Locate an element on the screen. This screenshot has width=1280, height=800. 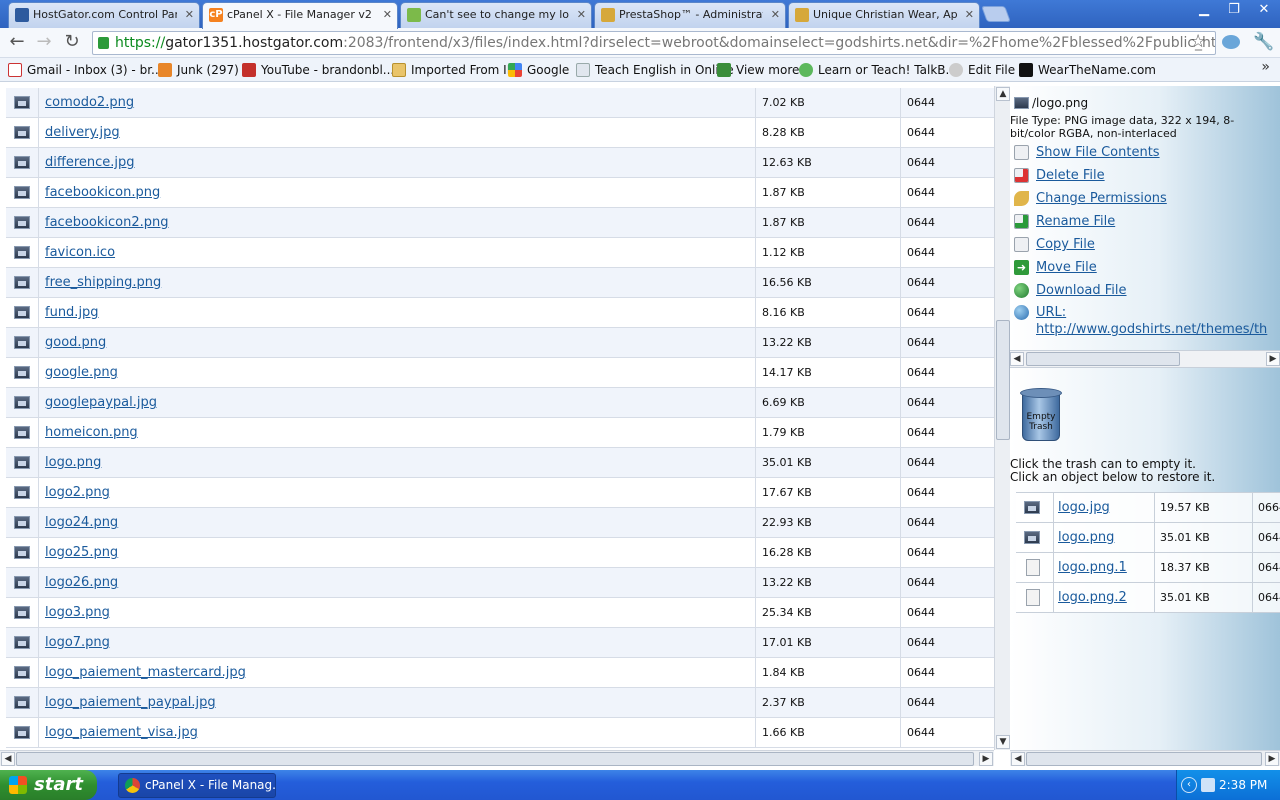
show-file-contents-link: Show File Contents is located at coordinates (1098, 152).